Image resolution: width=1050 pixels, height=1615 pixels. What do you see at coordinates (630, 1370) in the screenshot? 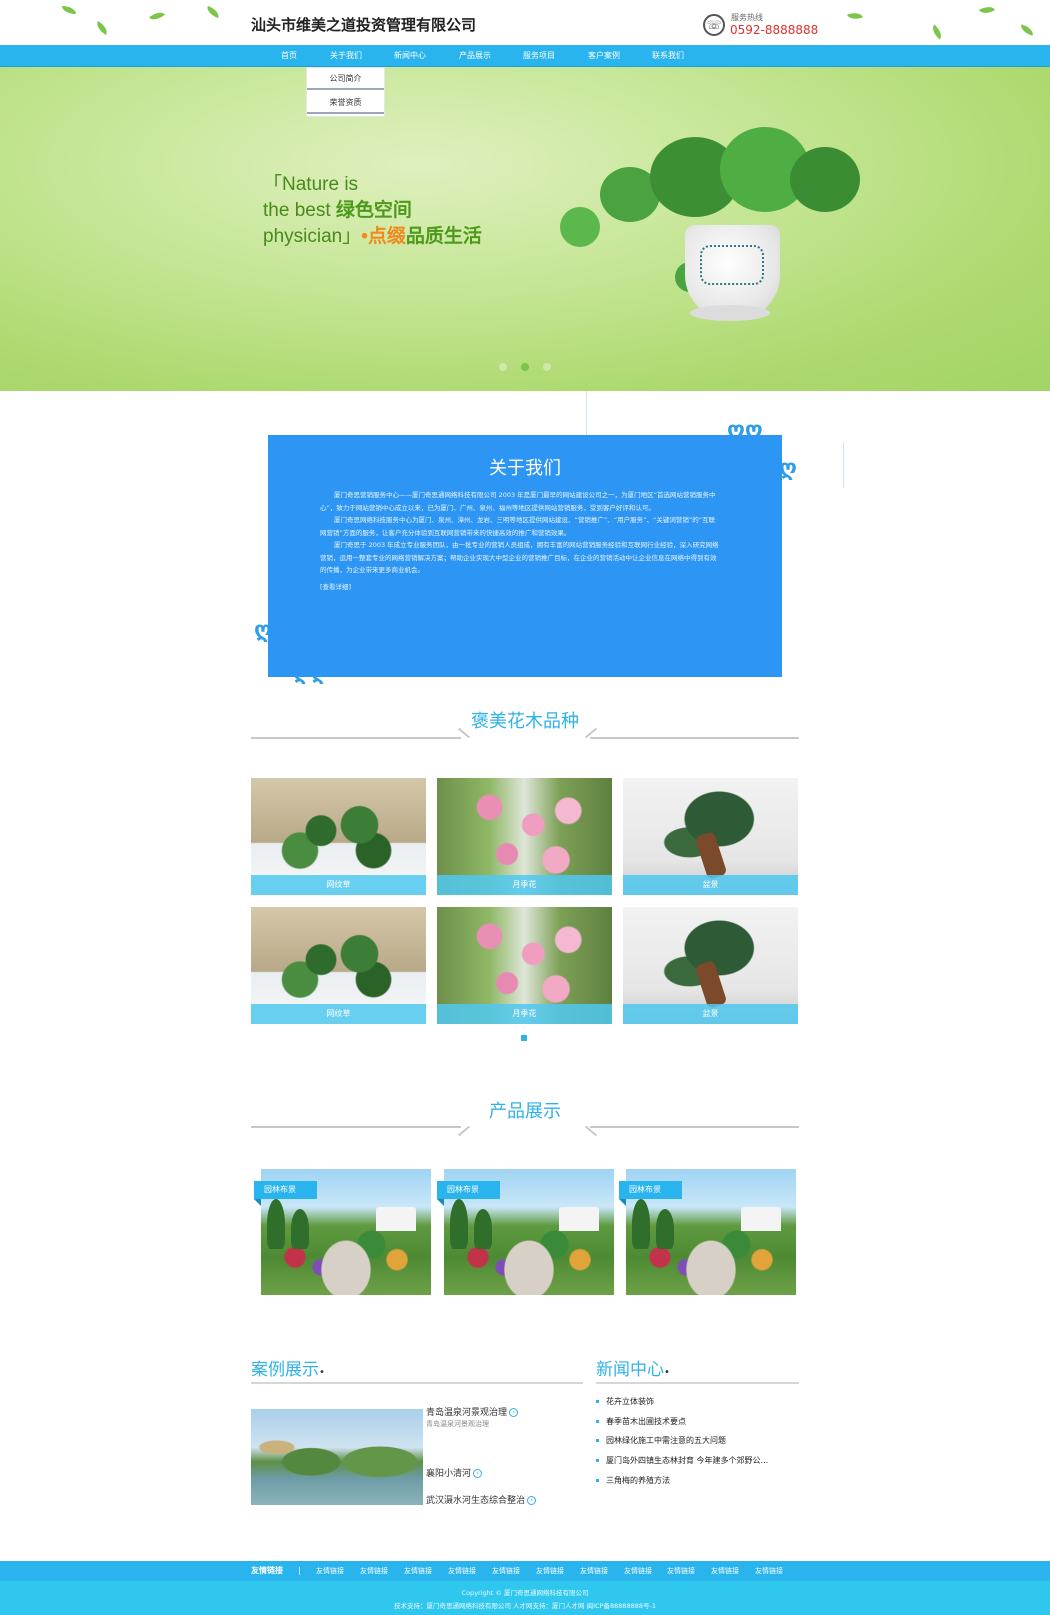
I see `news-title-text: 新闻中心` at bounding box center [630, 1370].